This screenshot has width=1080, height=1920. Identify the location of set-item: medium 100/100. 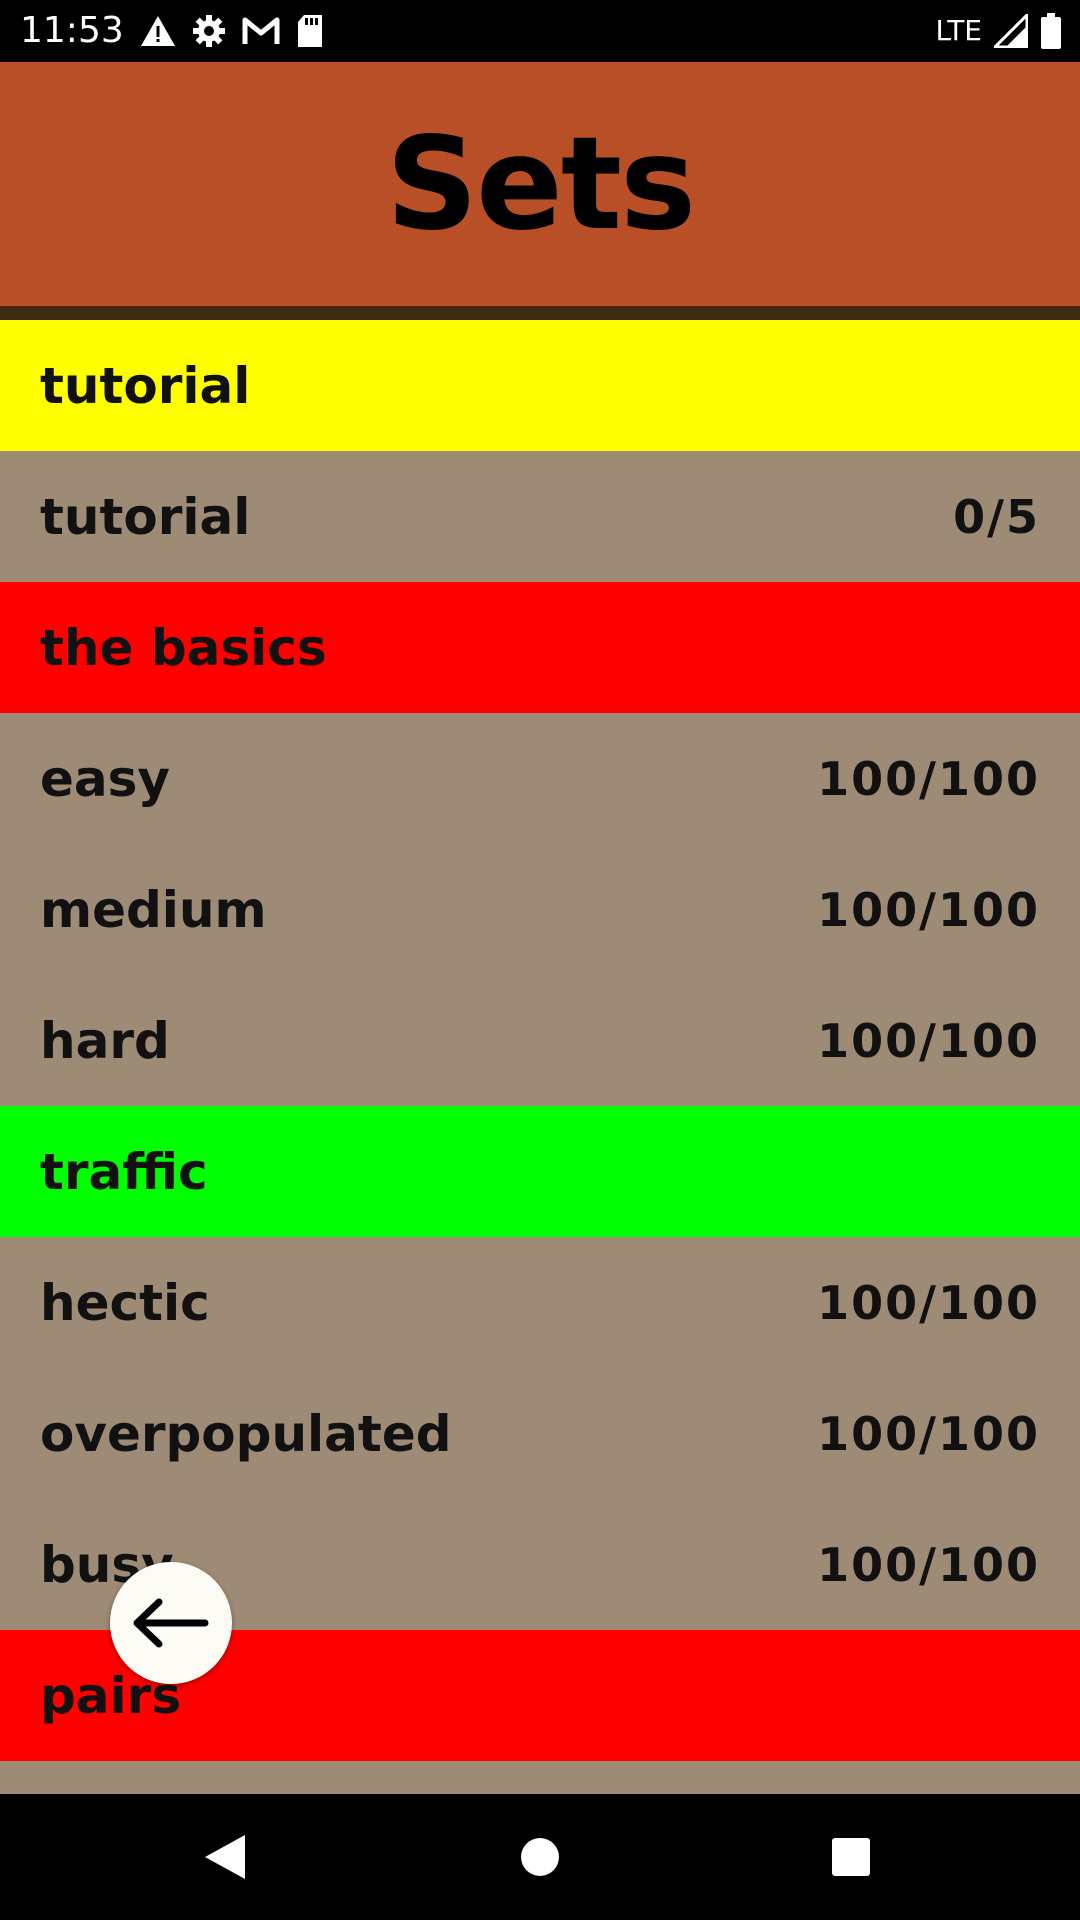
(540, 909).